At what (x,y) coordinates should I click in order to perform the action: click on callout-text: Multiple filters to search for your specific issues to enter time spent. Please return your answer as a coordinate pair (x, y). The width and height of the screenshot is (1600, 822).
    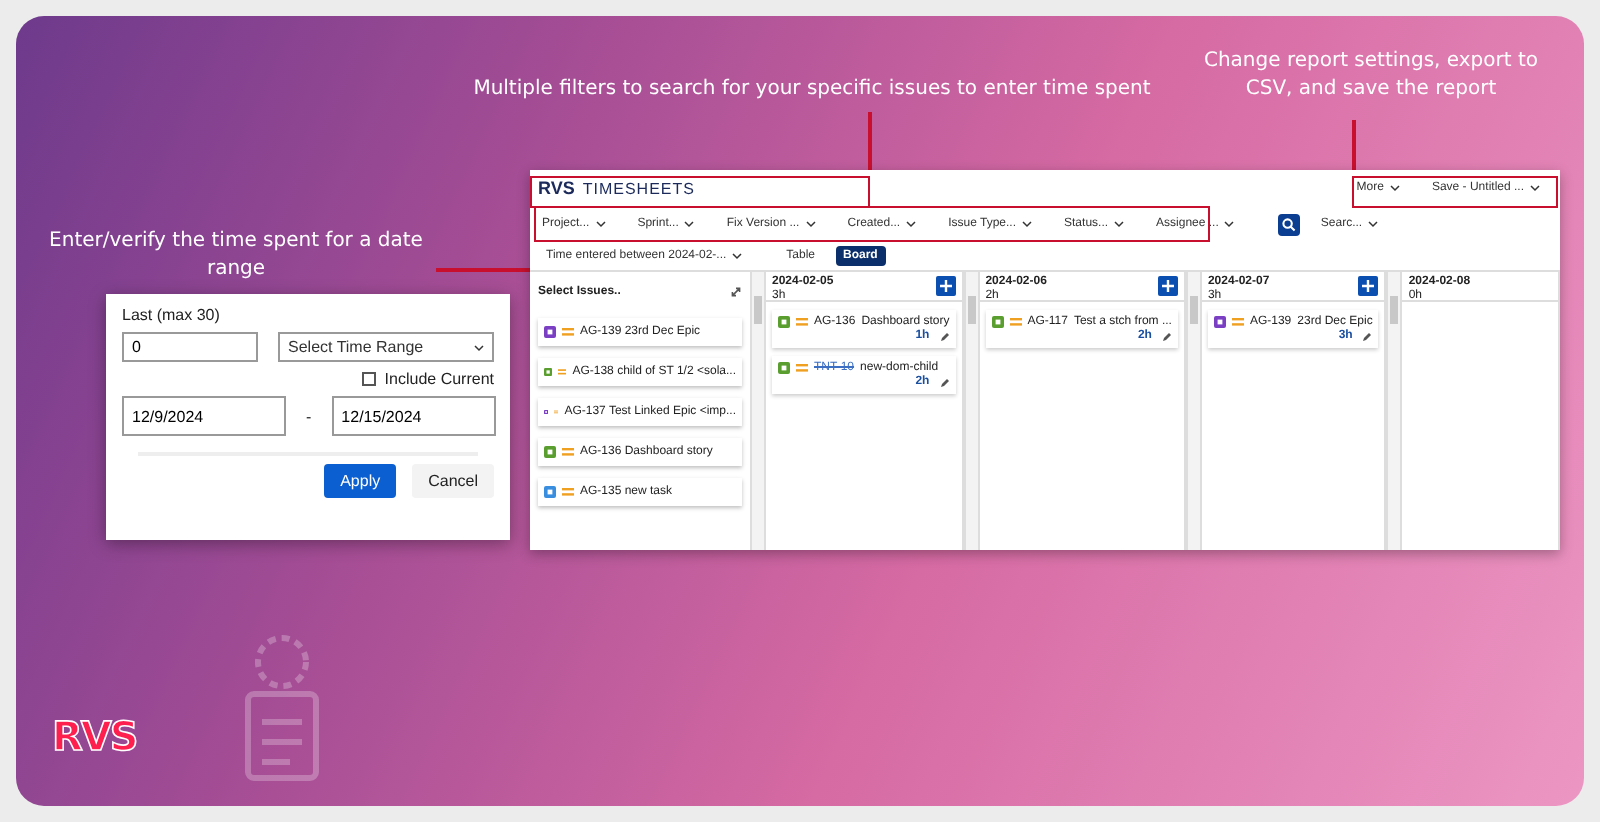
    Looking at the image, I should click on (812, 90).